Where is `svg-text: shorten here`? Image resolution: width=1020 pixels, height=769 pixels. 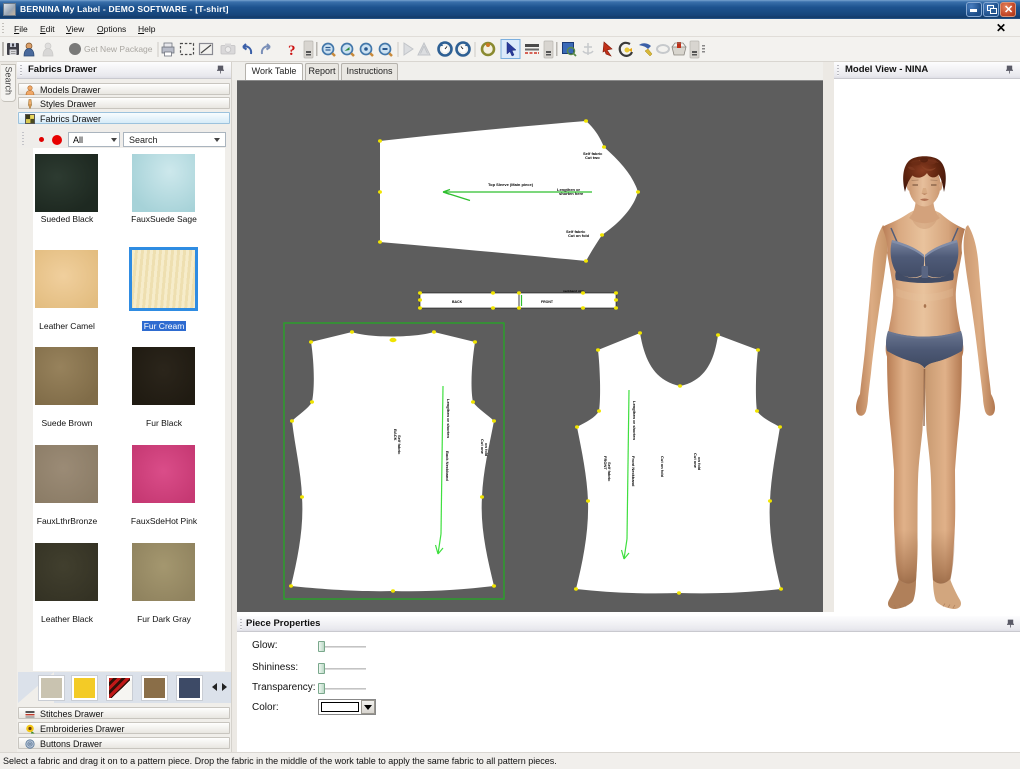 svg-text: shorten here is located at coordinates (571, 193).